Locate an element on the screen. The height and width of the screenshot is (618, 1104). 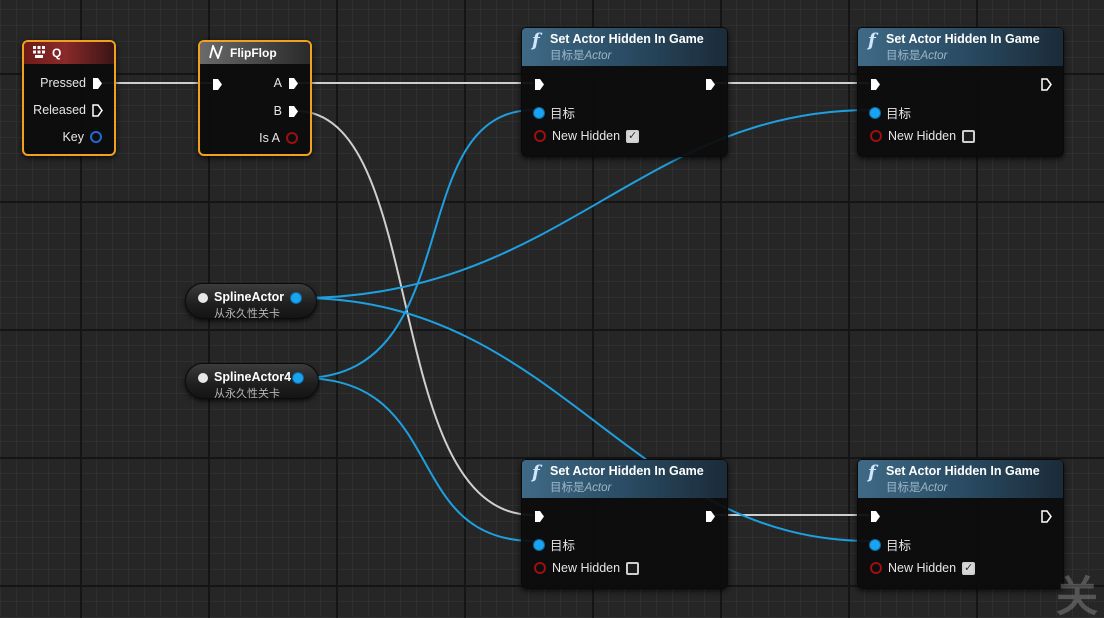
exec-wire-b-to-set3 is located at coordinates (414, 313).